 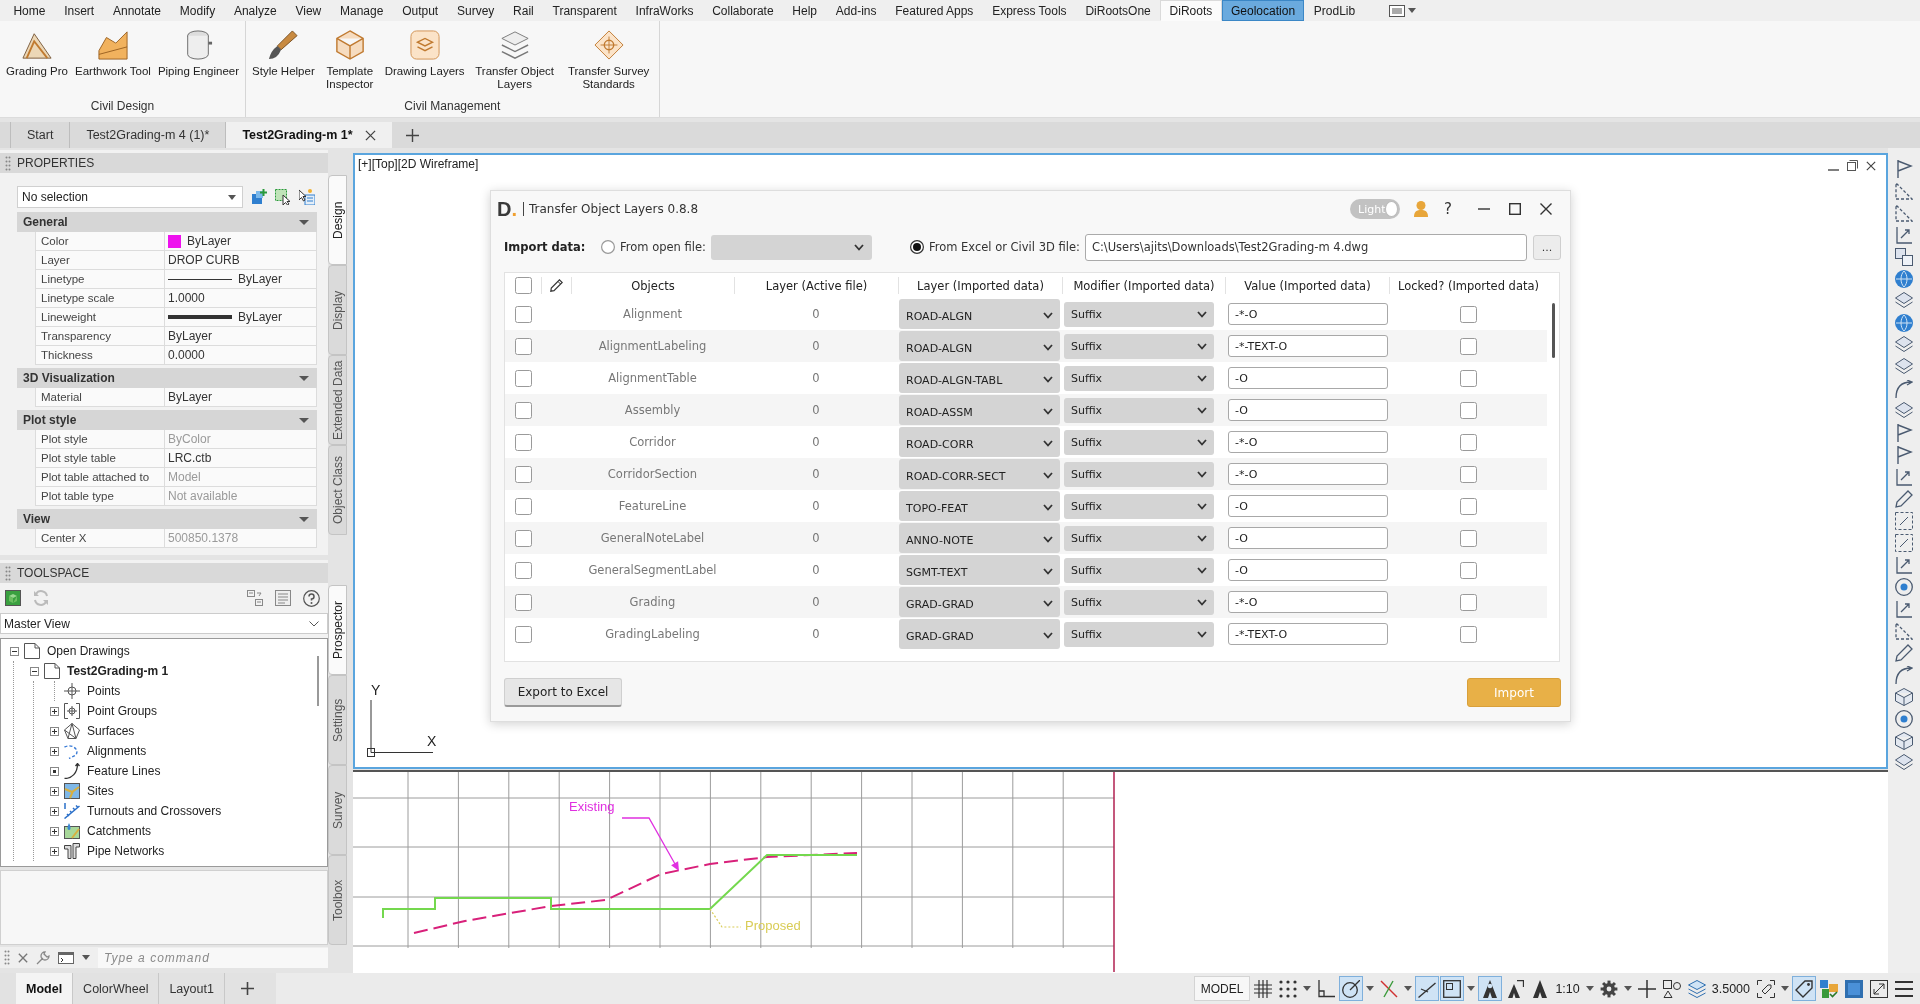 I want to click on layer-dropdown: ROAD-ALGN-TABL, so click(x=979, y=378).